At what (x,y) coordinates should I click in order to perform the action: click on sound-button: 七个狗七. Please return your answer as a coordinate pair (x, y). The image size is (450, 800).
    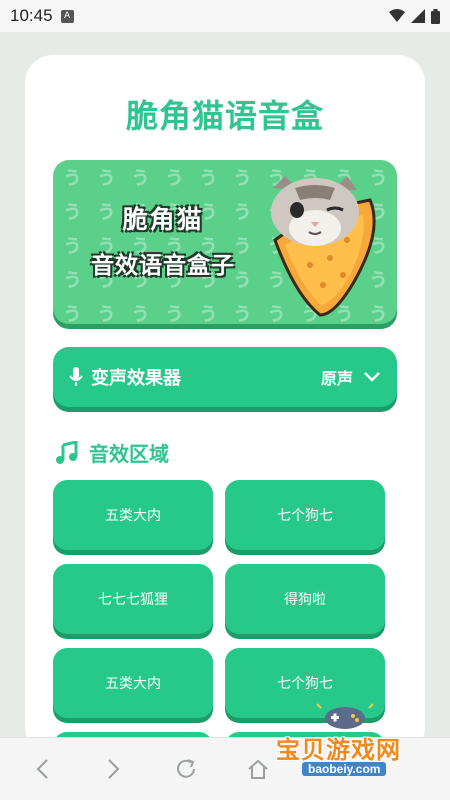
    Looking at the image, I should click on (305, 515).